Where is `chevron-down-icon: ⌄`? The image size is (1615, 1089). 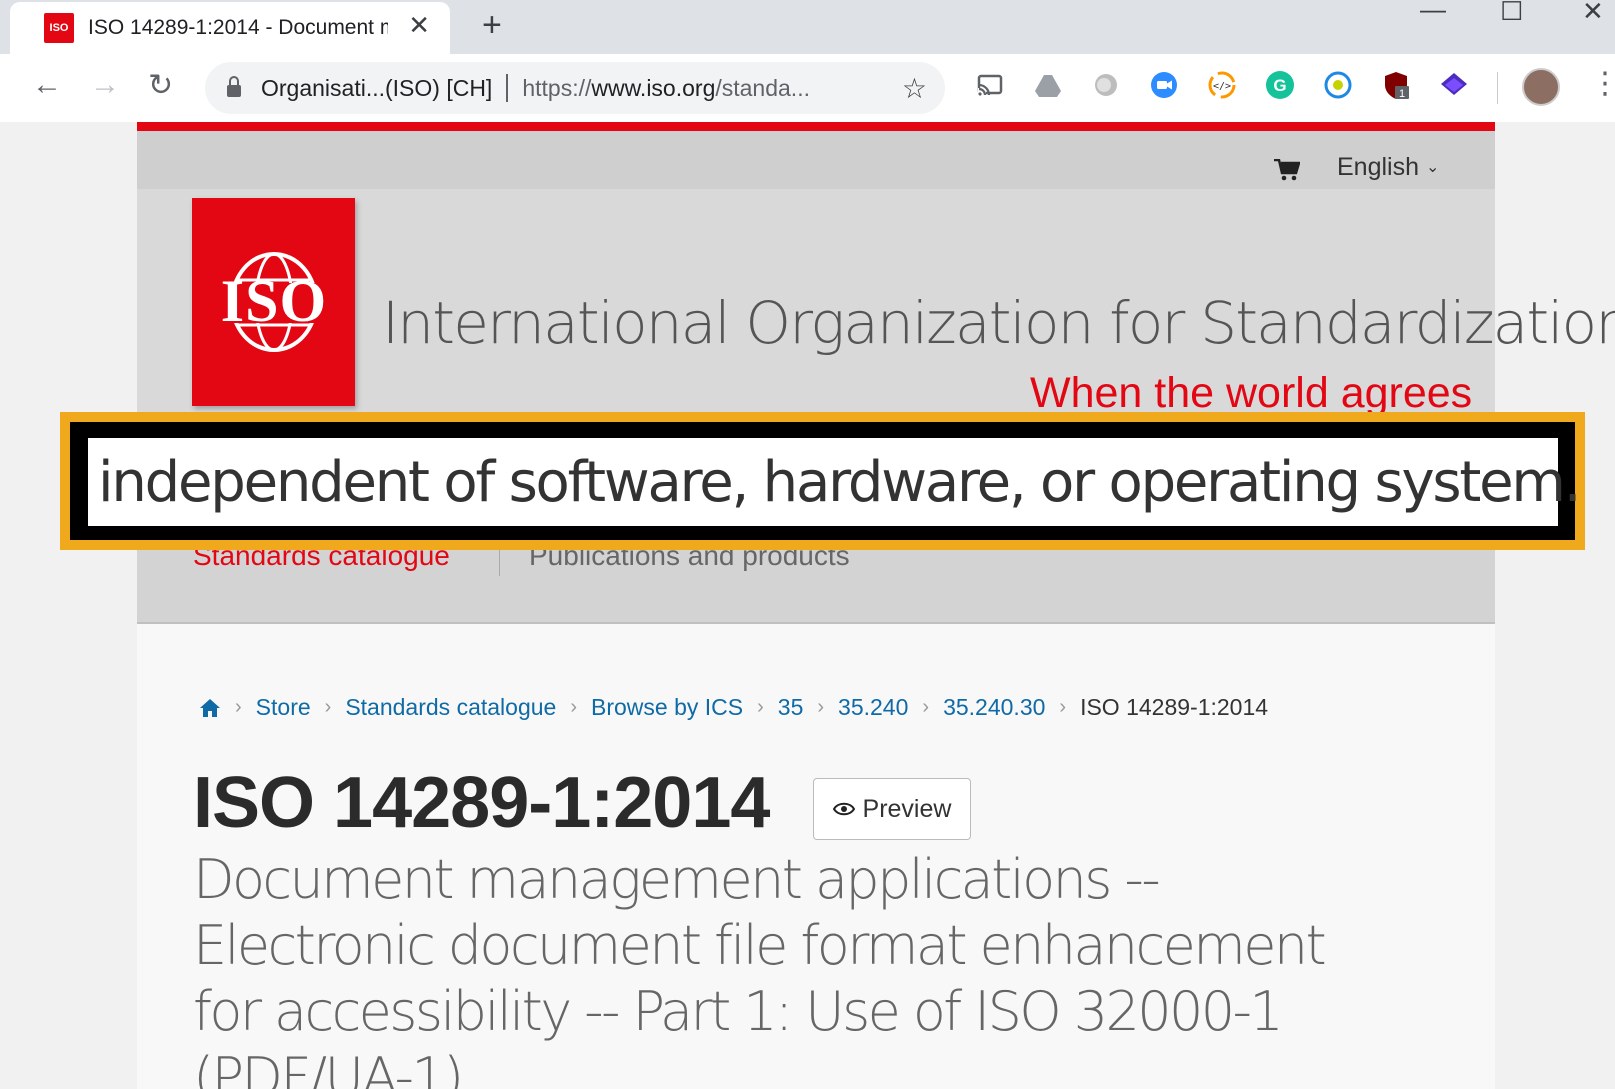 chevron-down-icon: ⌄ is located at coordinates (1432, 167).